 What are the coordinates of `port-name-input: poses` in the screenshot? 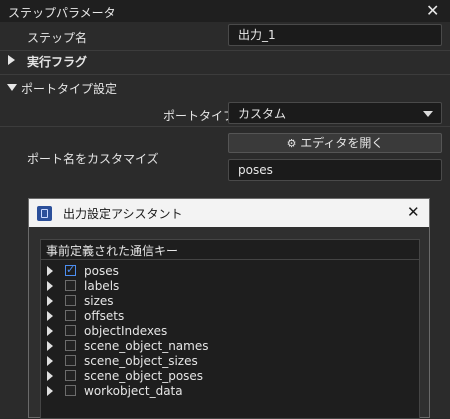 It's located at (335, 170).